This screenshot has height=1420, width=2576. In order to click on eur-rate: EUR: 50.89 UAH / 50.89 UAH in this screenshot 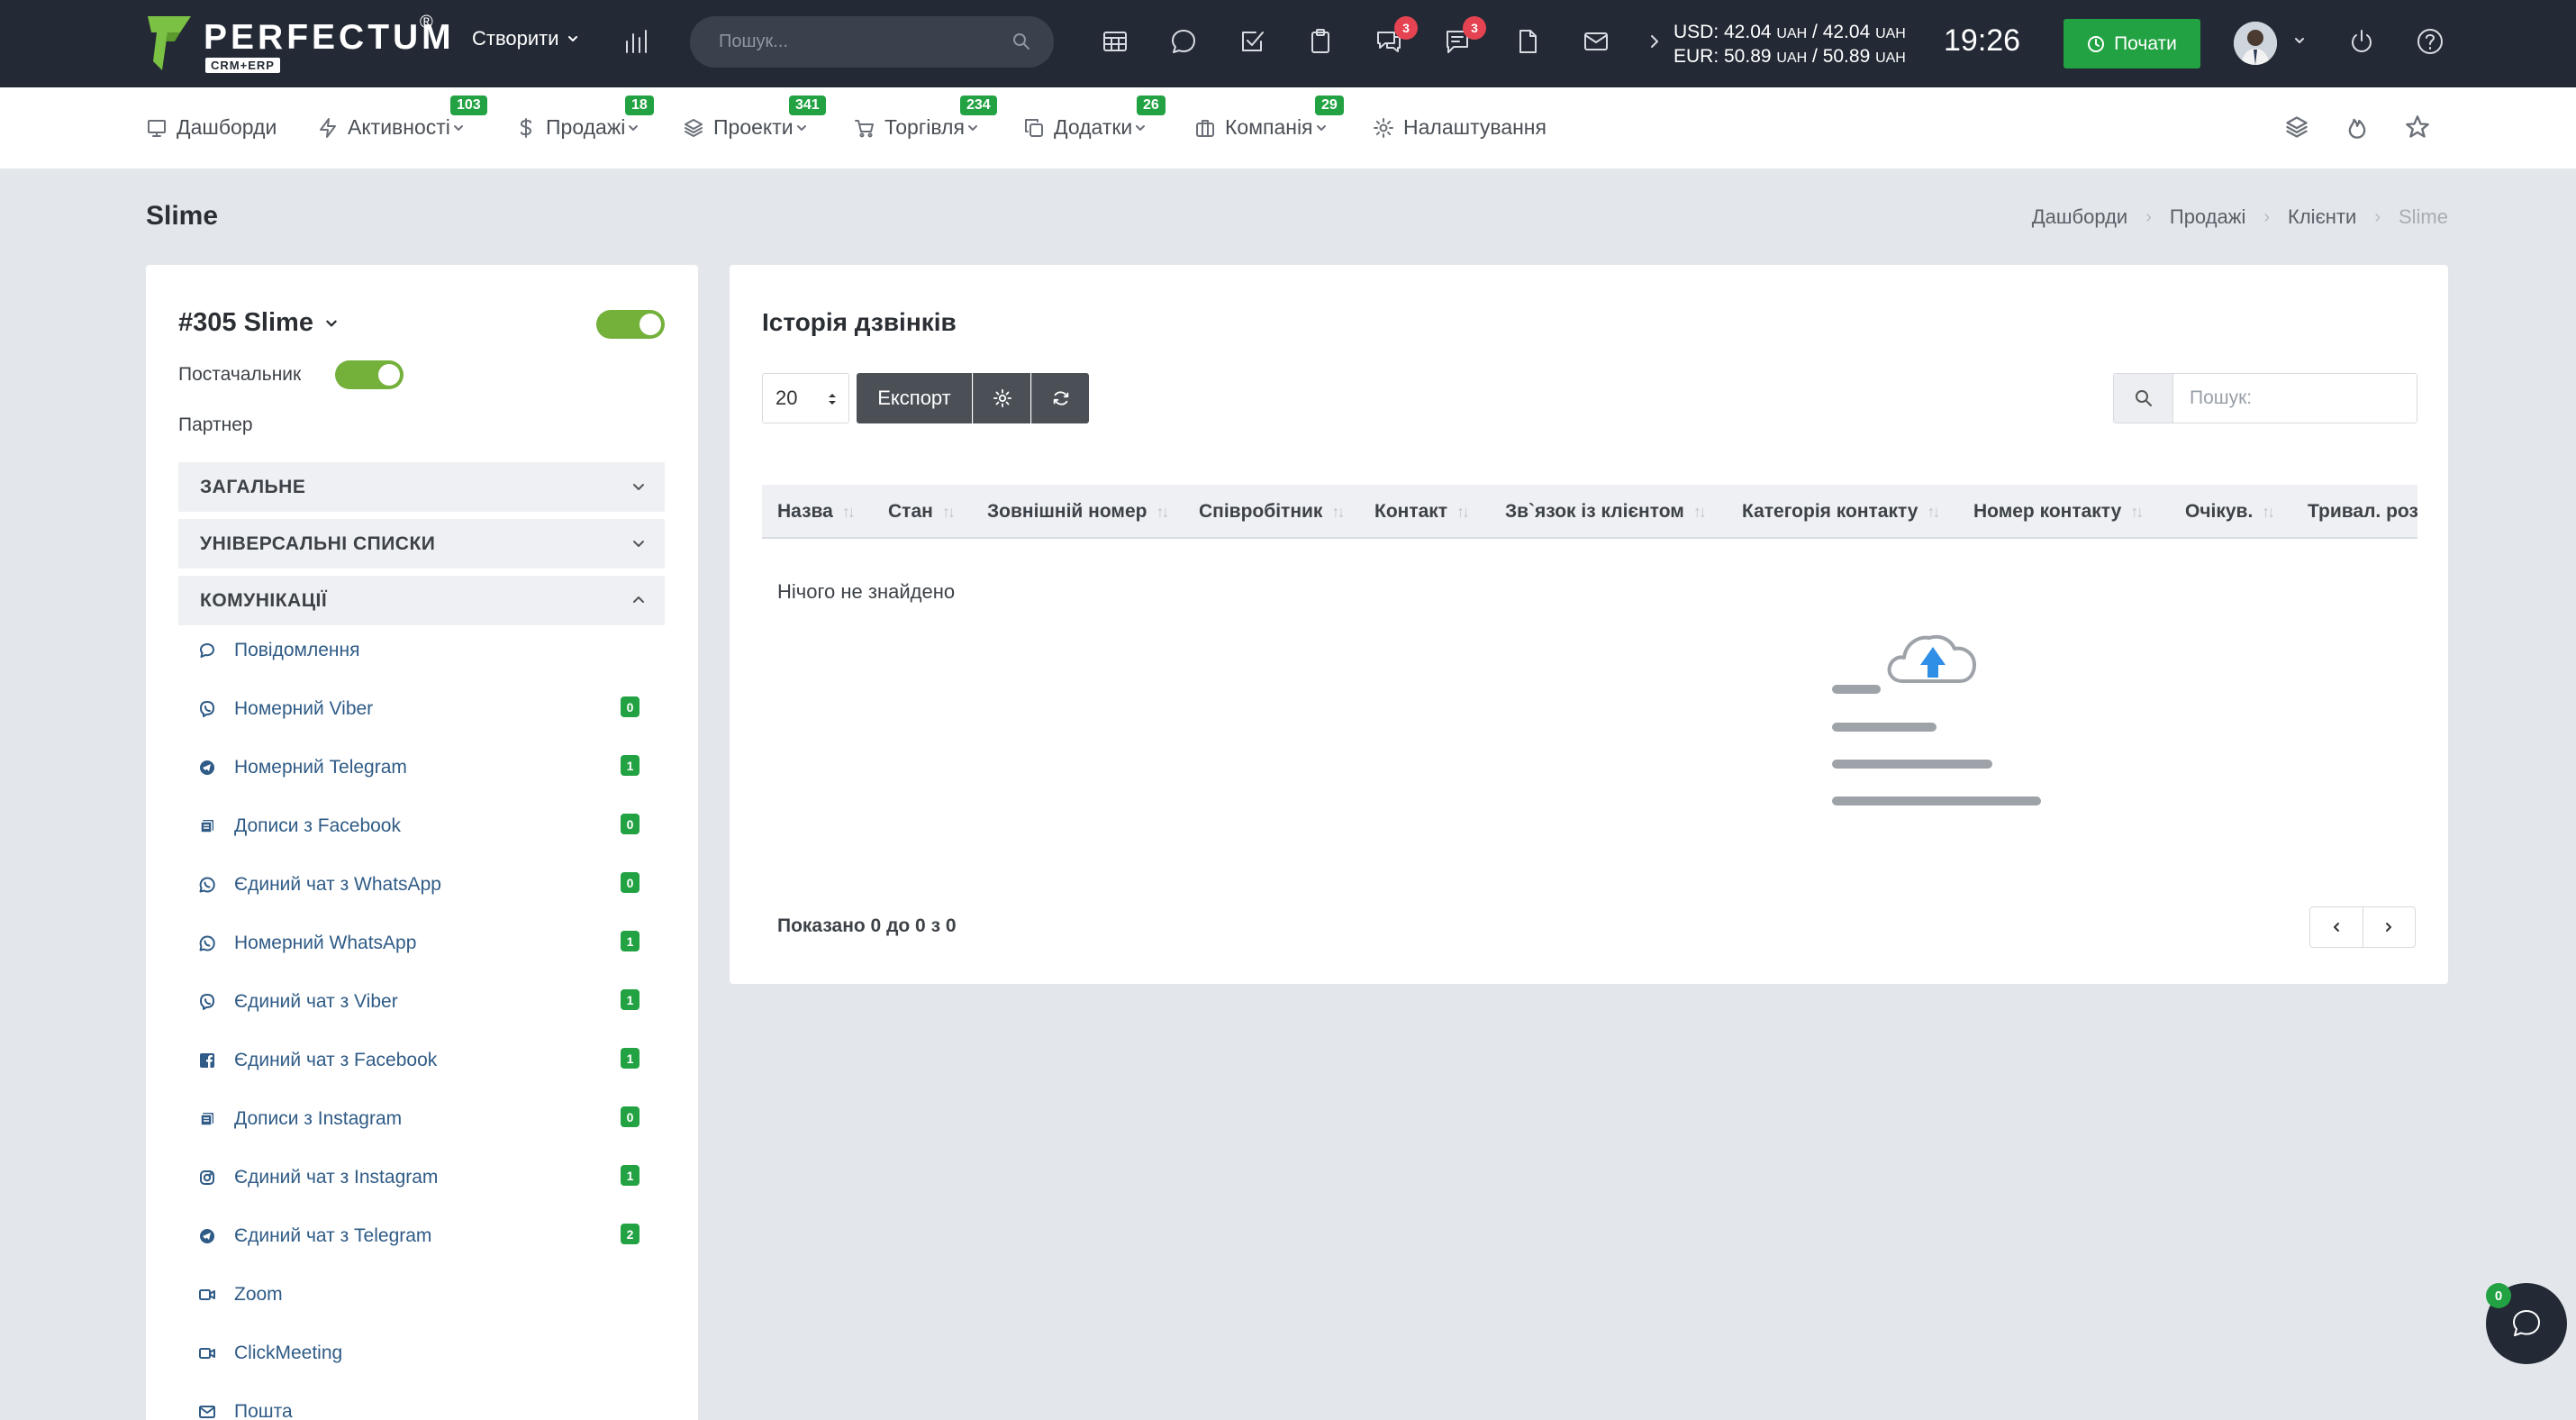, I will do `click(1789, 56)`.